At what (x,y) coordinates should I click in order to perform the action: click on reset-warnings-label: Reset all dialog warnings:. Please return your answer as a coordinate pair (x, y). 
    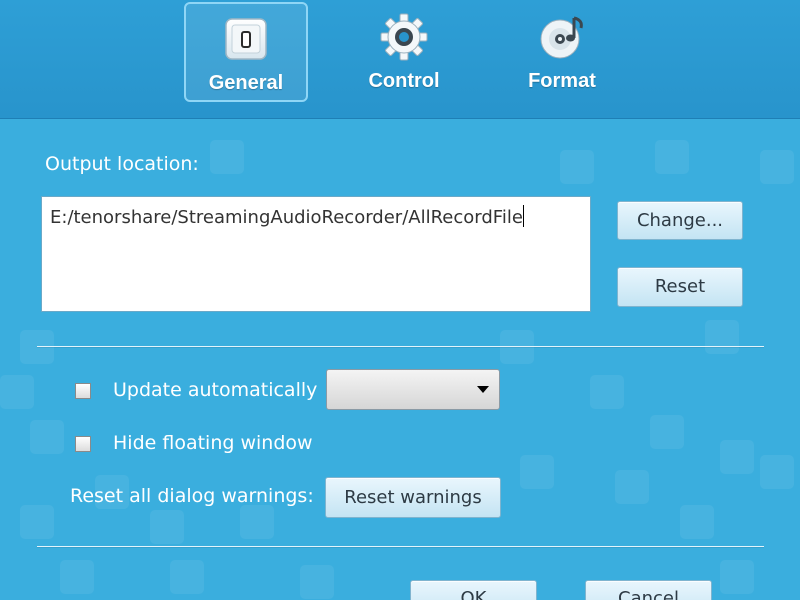
    Looking at the image, I should click on (192, 496).